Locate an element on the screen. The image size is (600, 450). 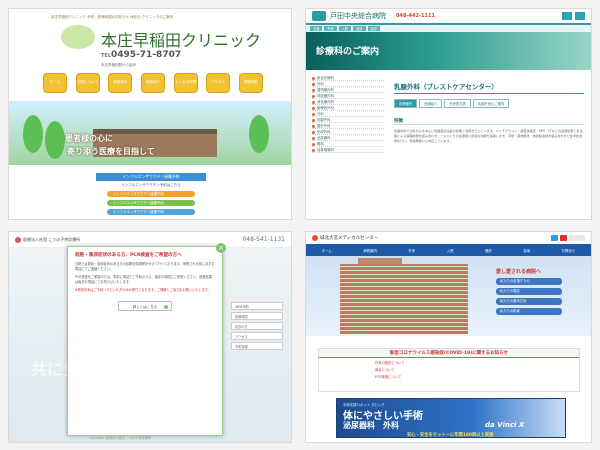
side-button: アクセス is located at coordinates (257, 336).